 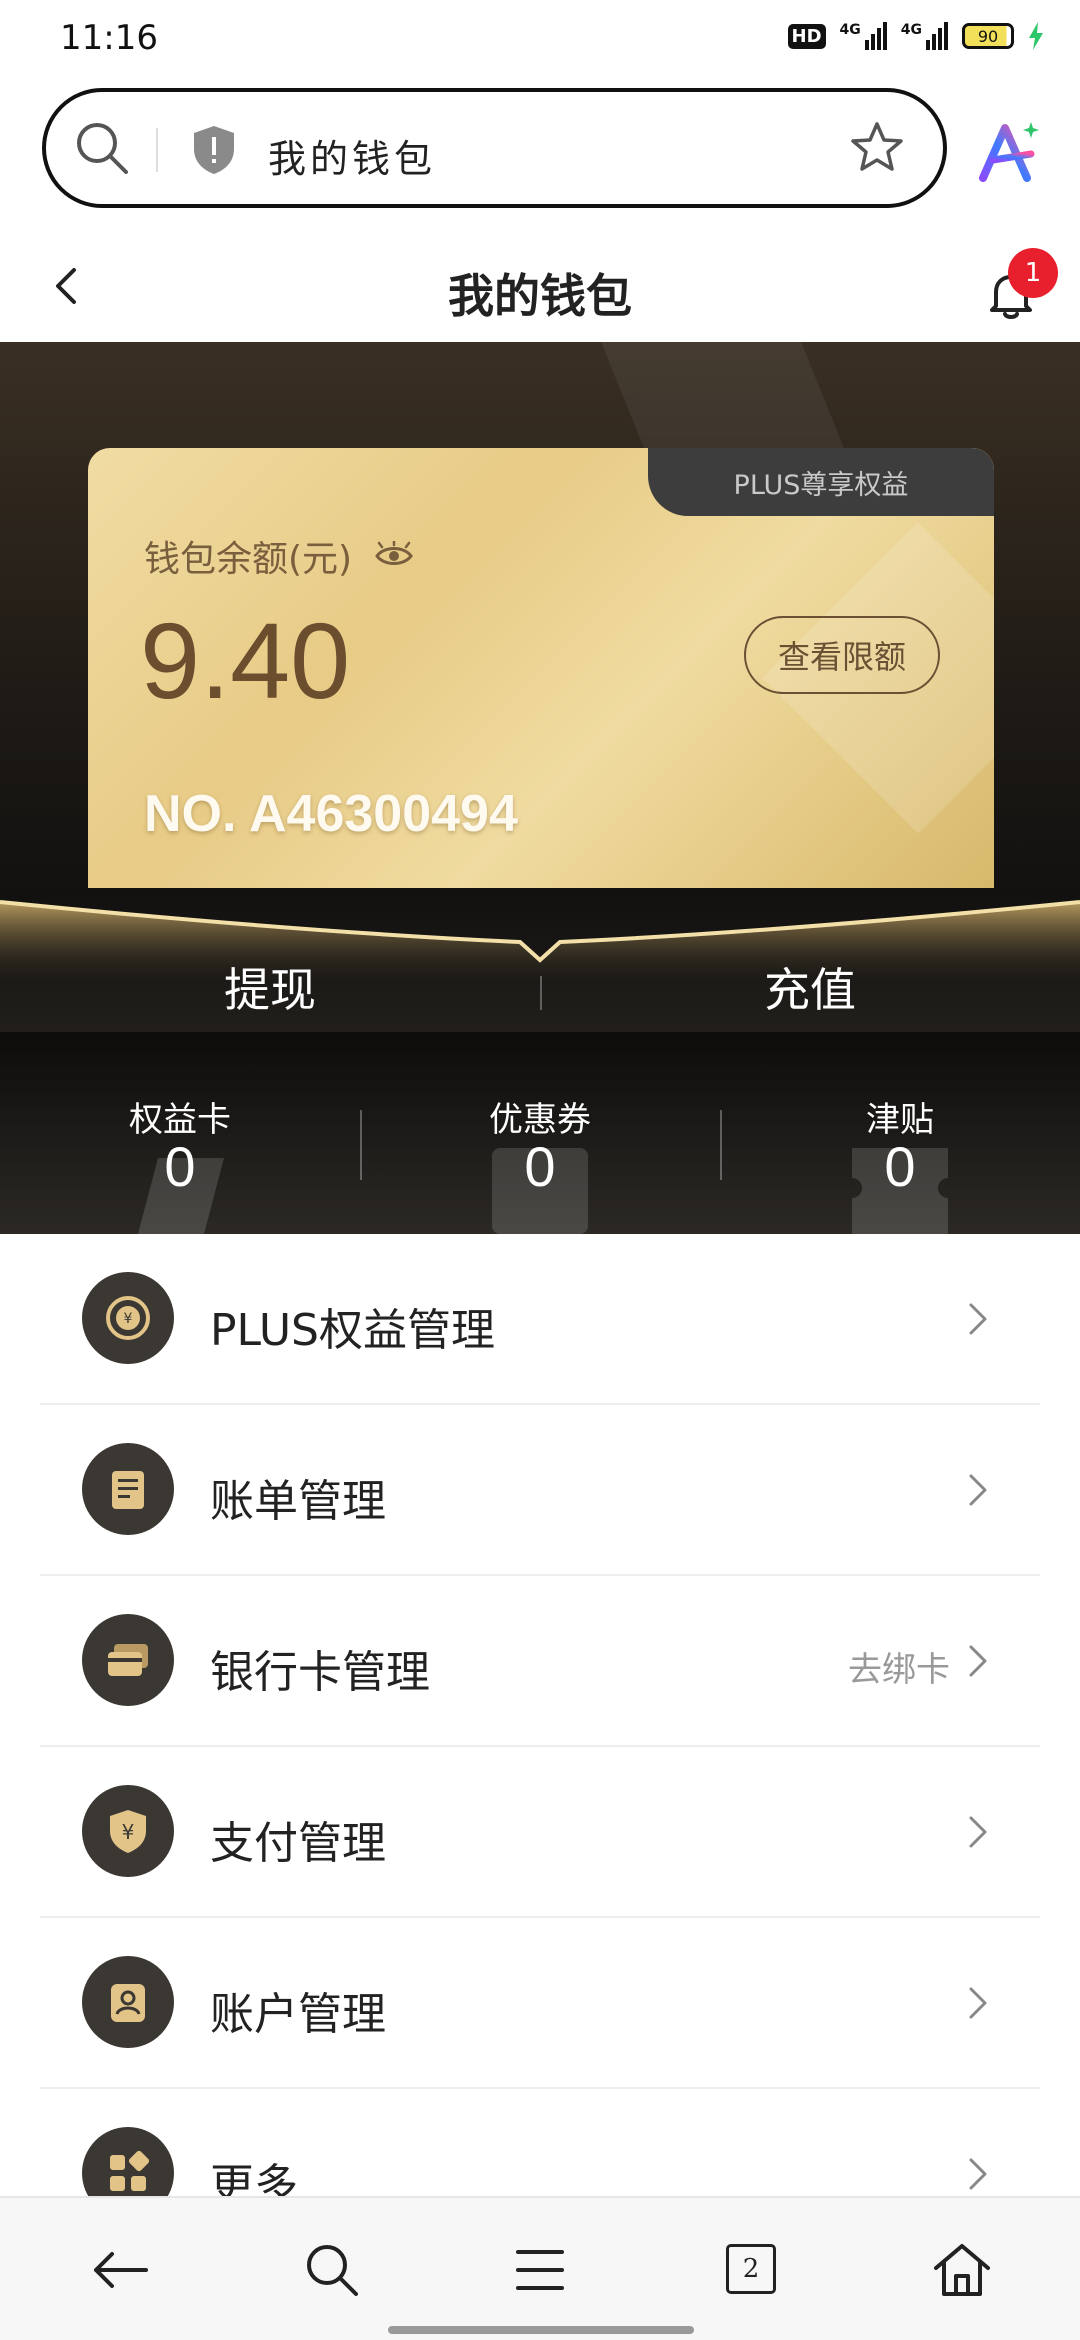 I want to click on eye-icon, so click(x=394, y=556).